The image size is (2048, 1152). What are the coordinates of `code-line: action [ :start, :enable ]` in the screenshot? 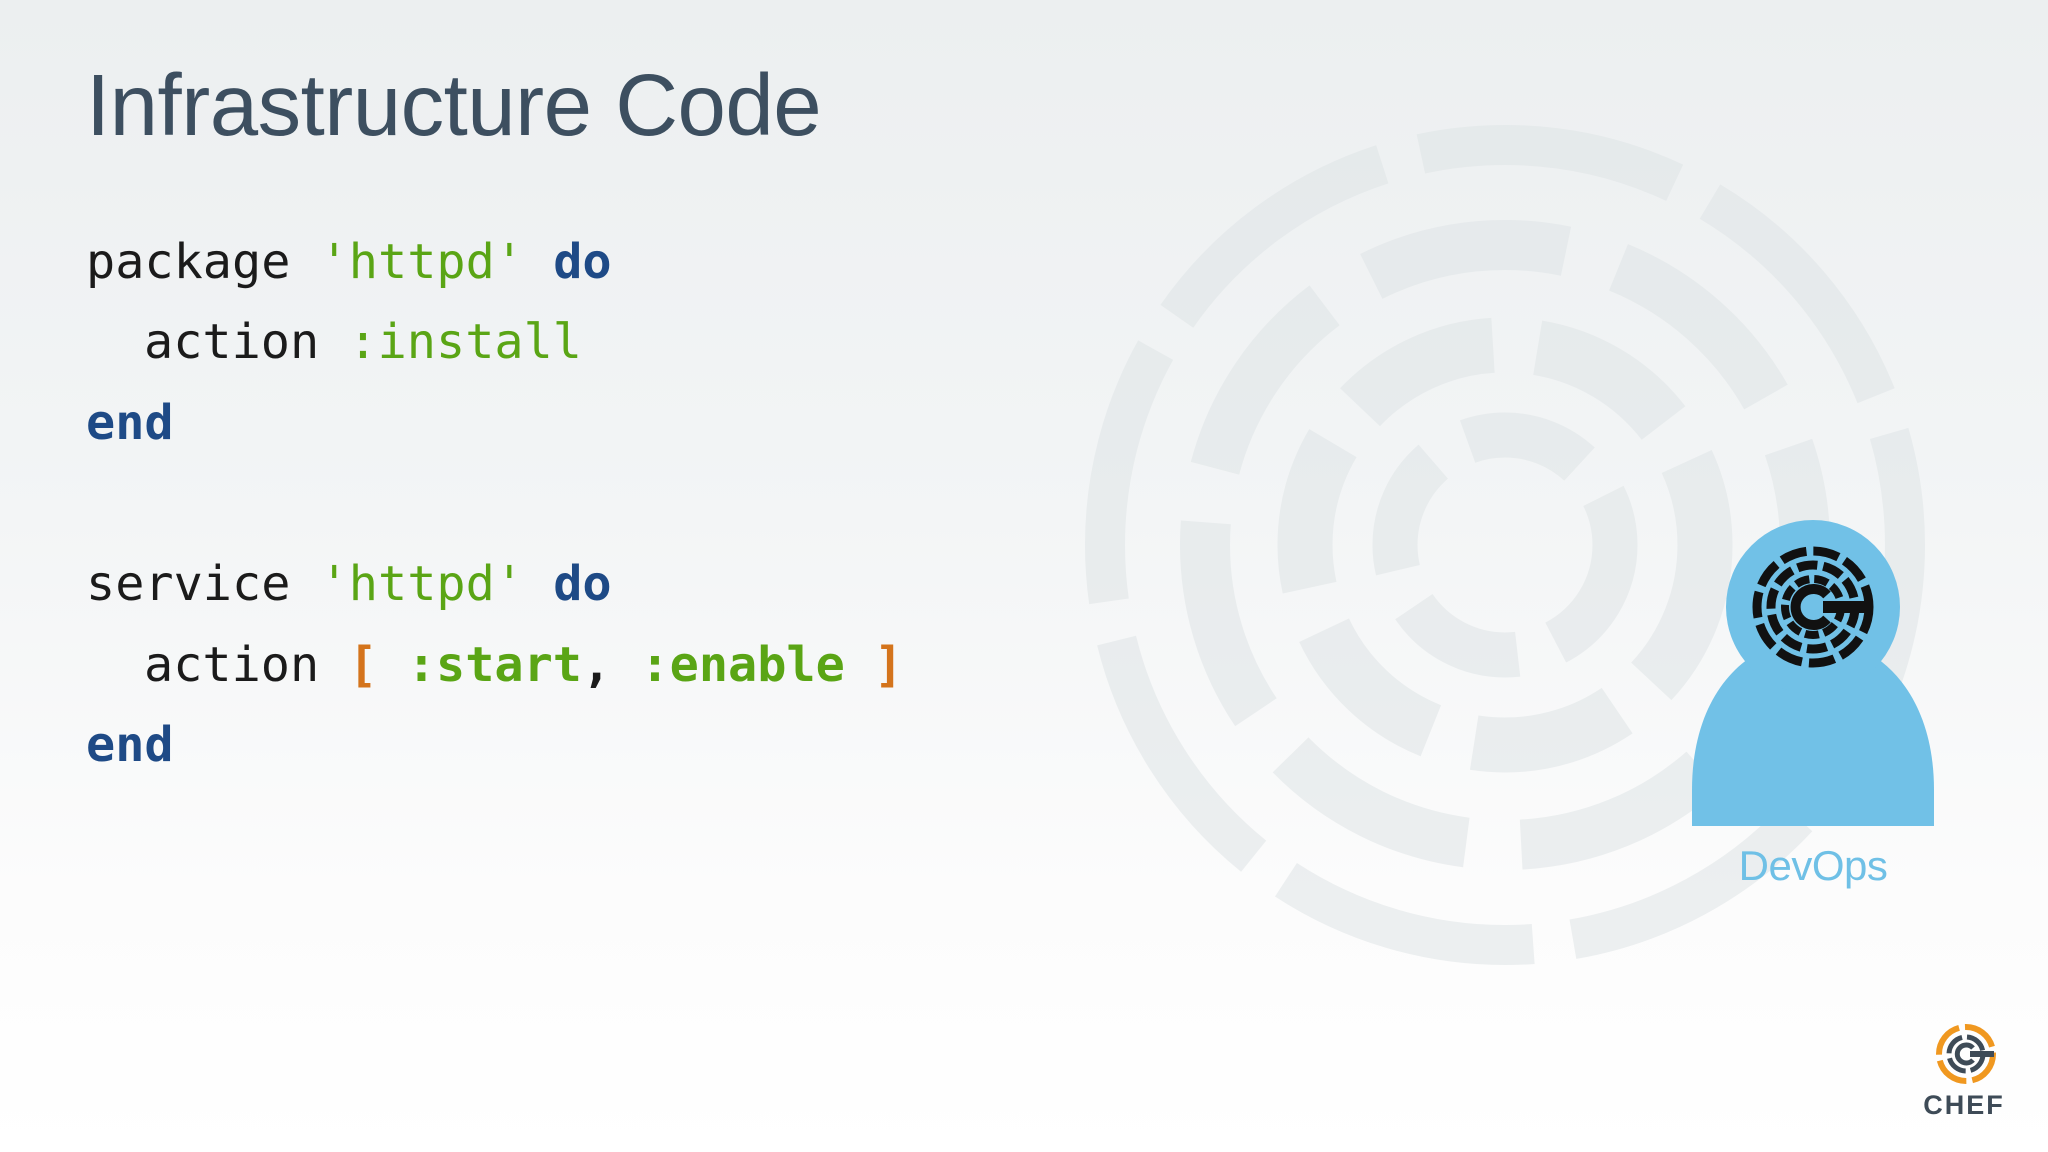 It's located at (494, 665).